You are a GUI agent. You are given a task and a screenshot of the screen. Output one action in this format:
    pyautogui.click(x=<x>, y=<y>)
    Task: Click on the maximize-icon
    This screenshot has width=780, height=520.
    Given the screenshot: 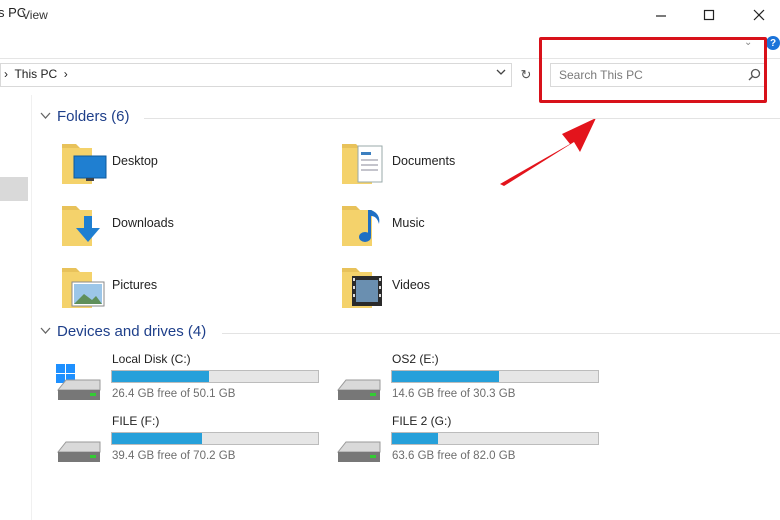 What is the action you would take?
    pyautogui.click(x=709, y=15)
    